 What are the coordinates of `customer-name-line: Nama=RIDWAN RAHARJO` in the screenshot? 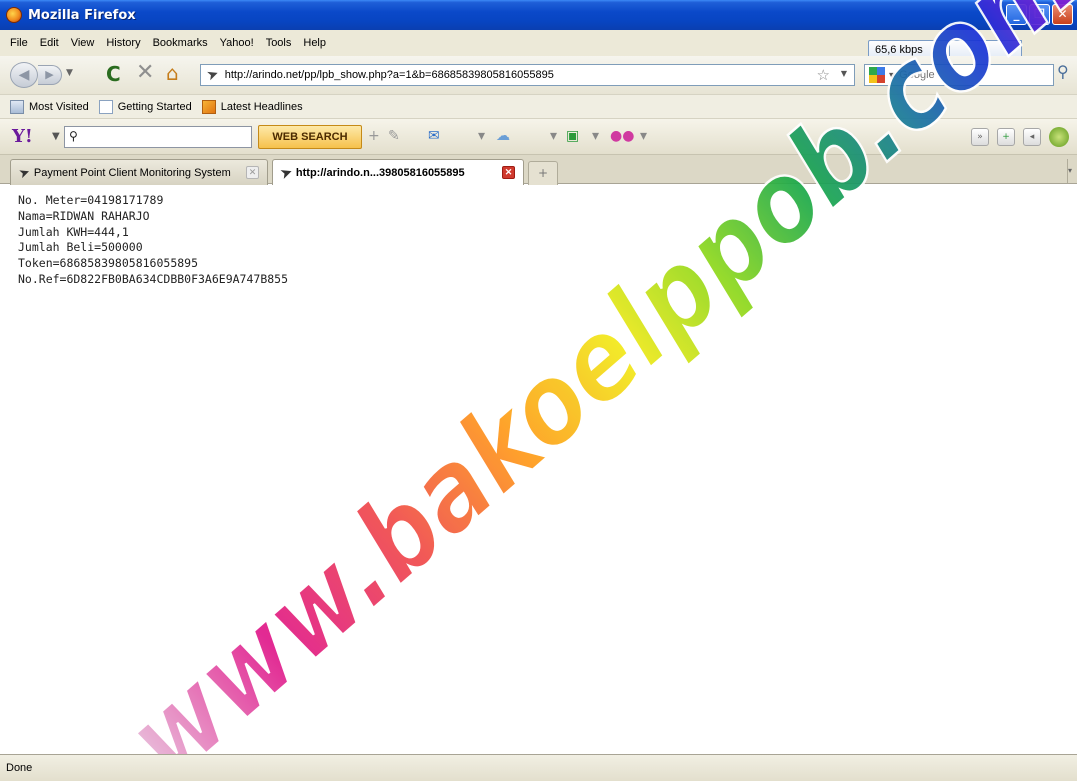 It's located at (84, 215).